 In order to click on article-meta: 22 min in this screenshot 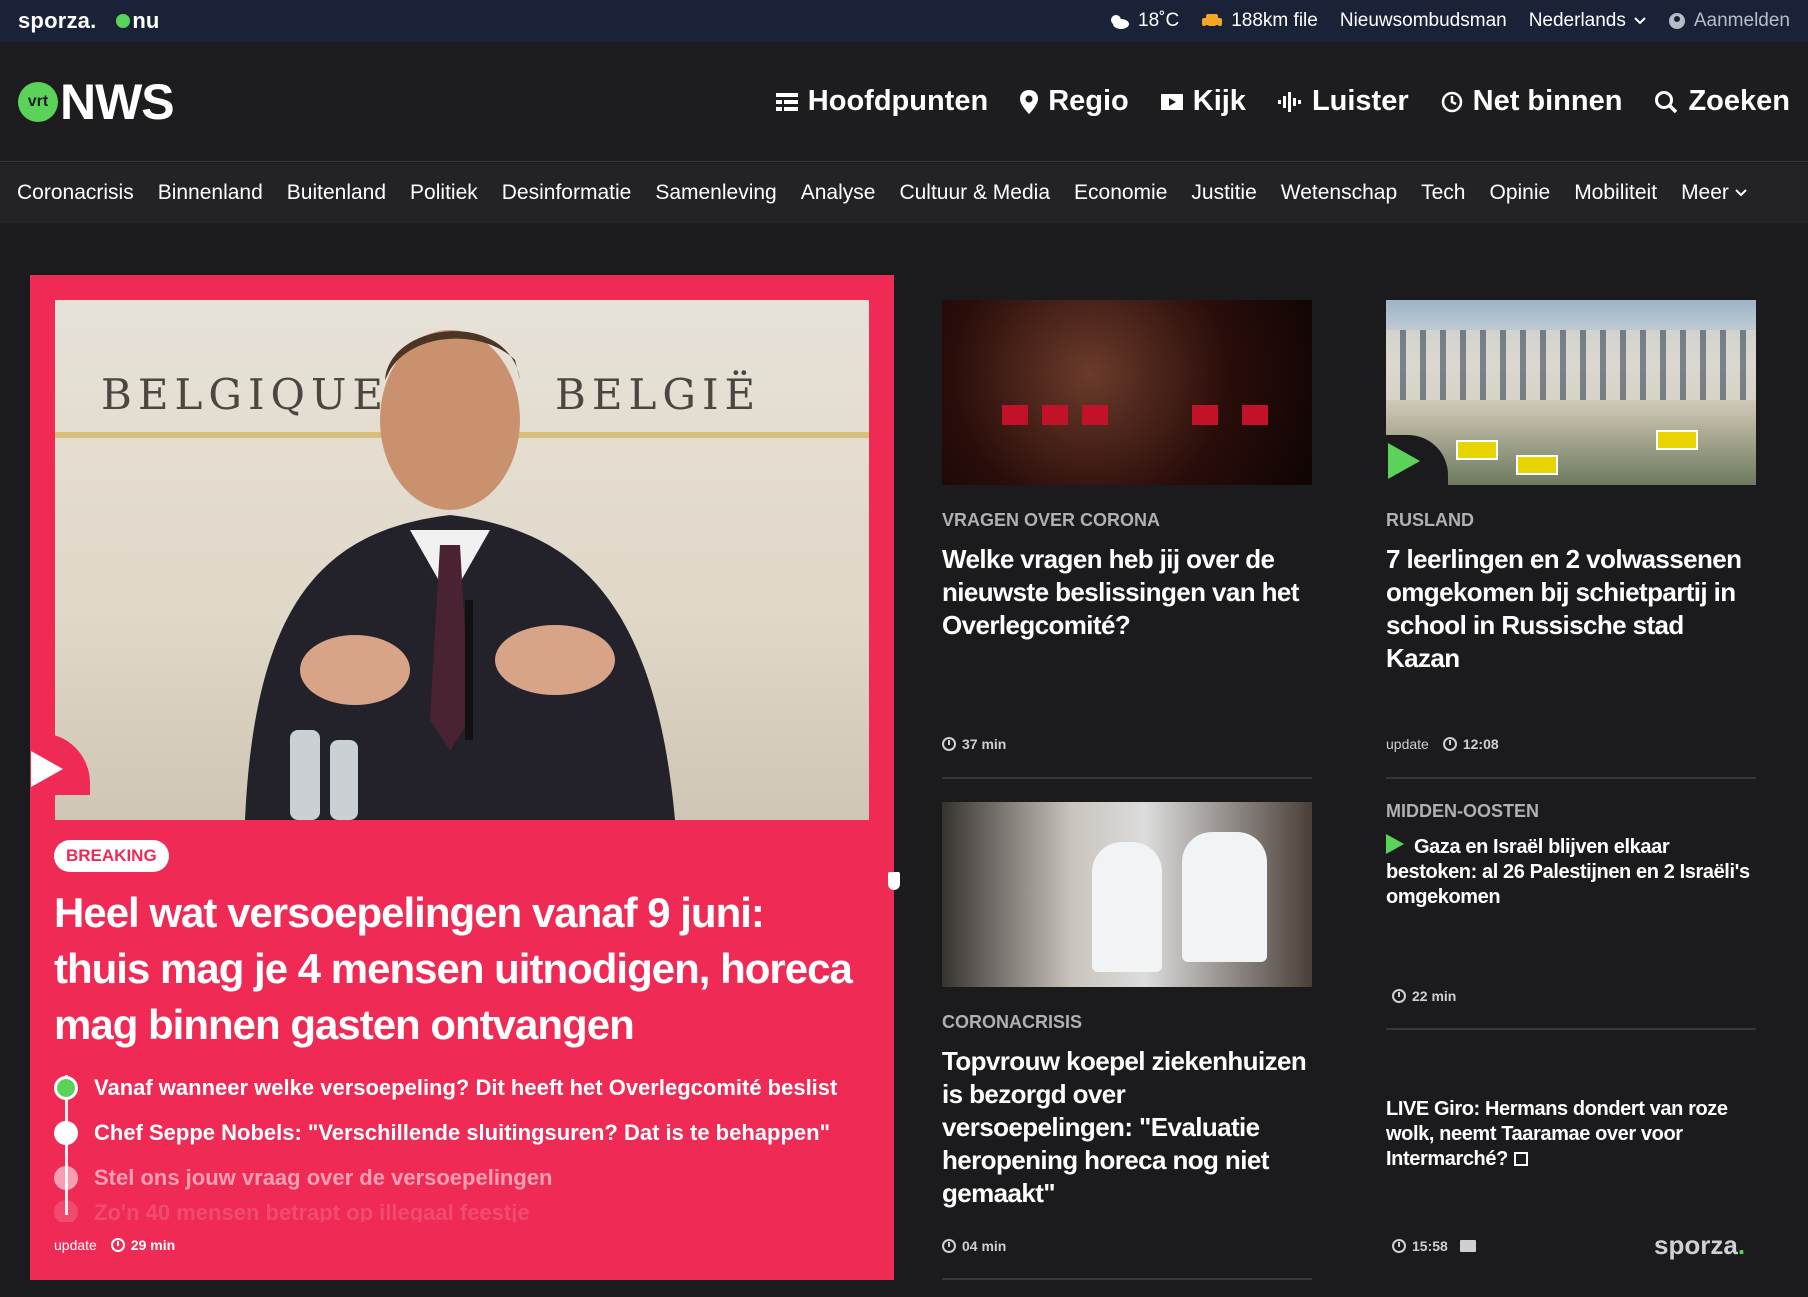, I will do `click(1424, 996)`.